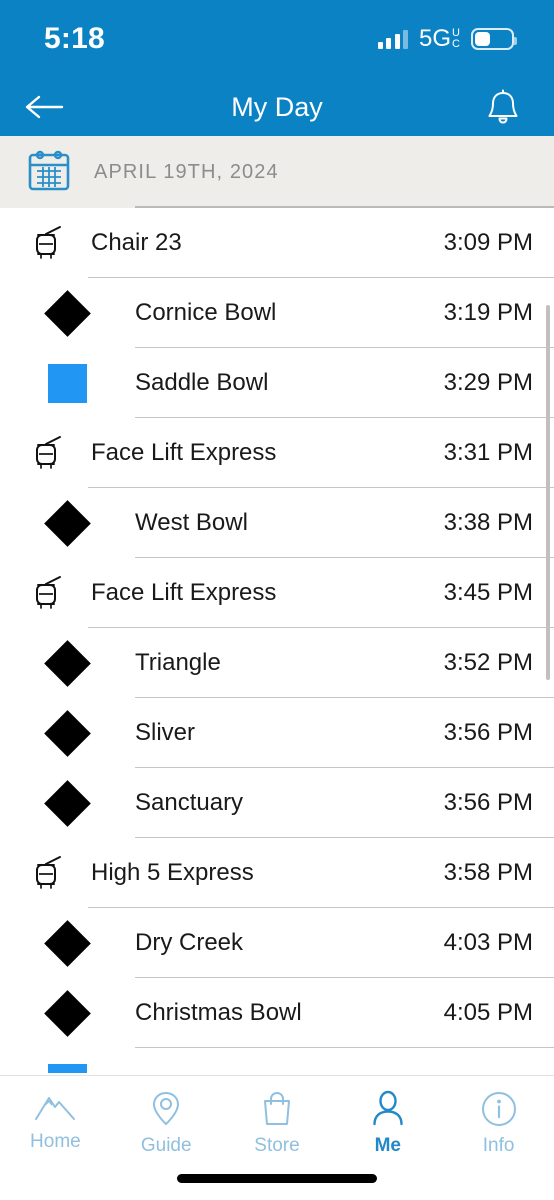 The width and height of the screenshot is (554, 1200). What do you see at coordinates (166, 1145) in the screenshot?
I see `tab-label: Guide` at bounding box center [166, 1145].